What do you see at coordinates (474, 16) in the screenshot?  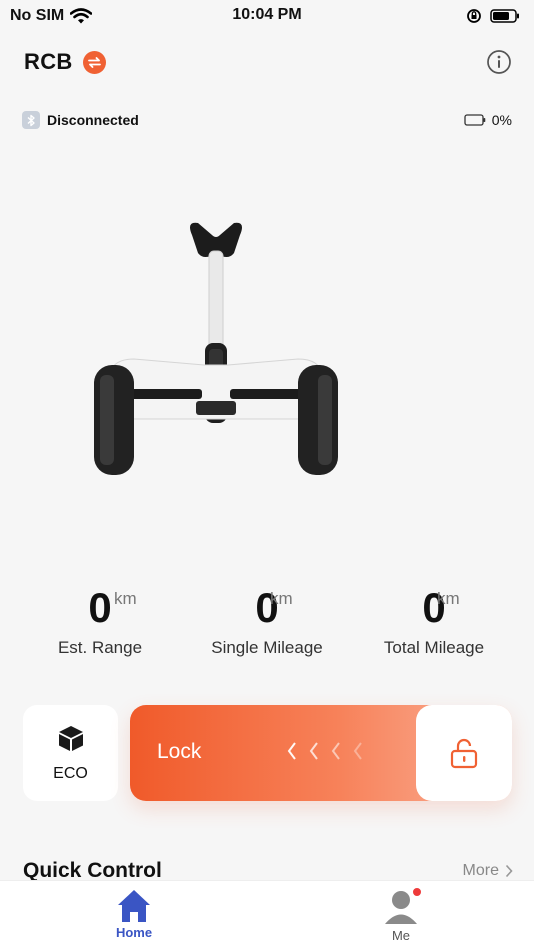 I see `orientation-lock-icon` at bounding box center [474, 16].